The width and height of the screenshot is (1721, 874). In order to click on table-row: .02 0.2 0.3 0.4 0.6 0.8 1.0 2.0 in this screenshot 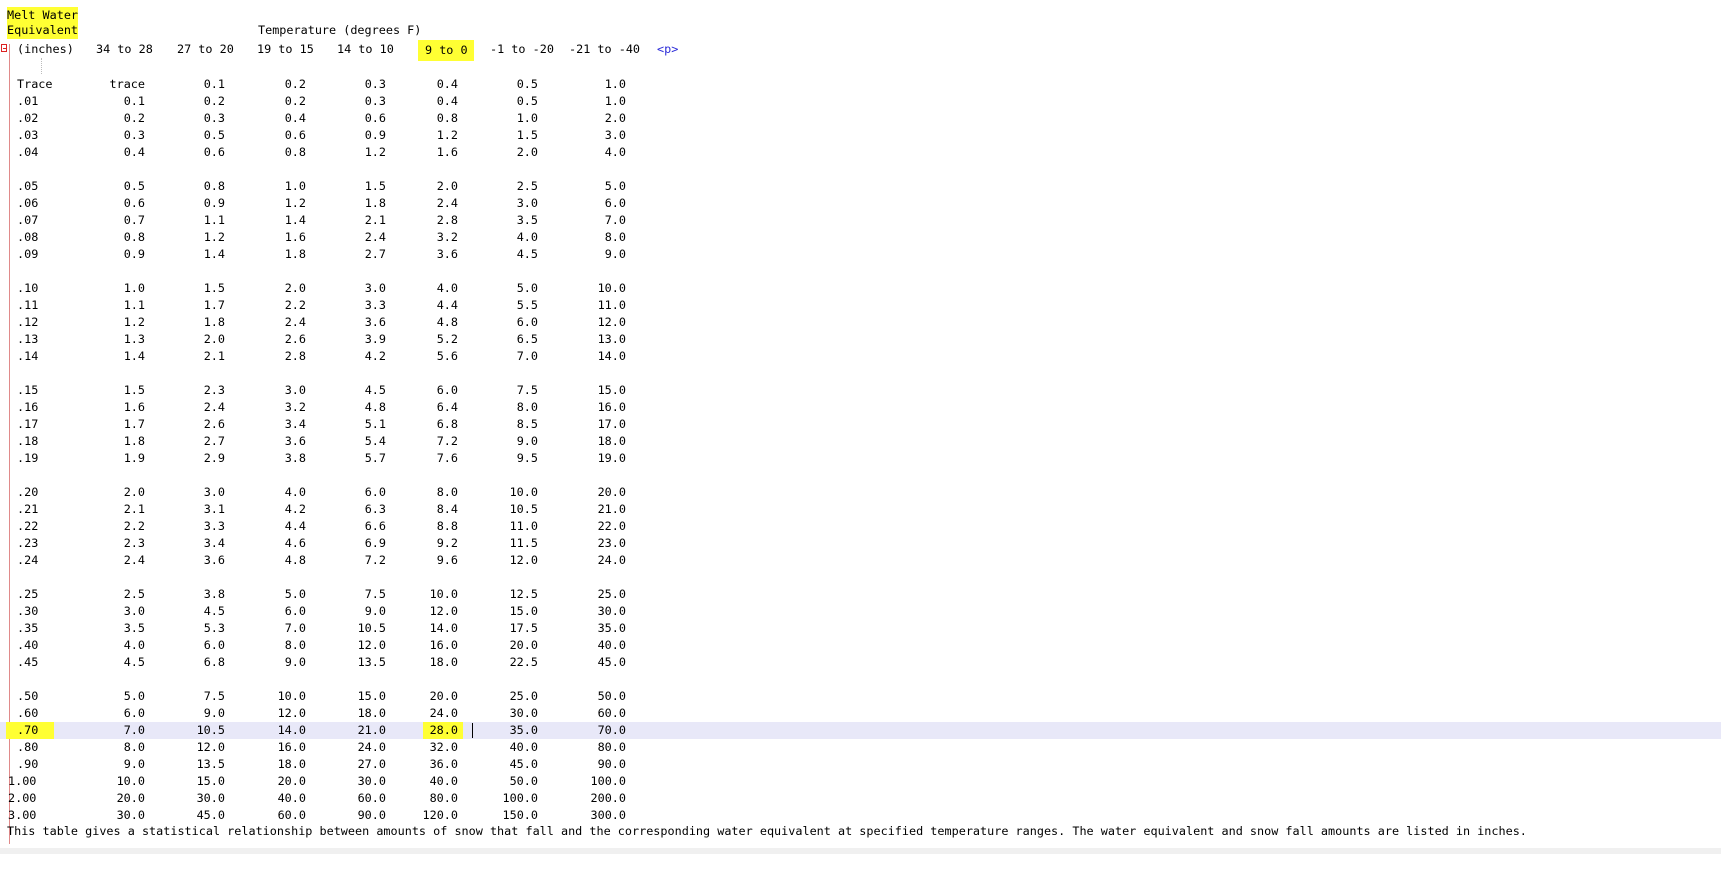, I will do `click(860, 118)`.